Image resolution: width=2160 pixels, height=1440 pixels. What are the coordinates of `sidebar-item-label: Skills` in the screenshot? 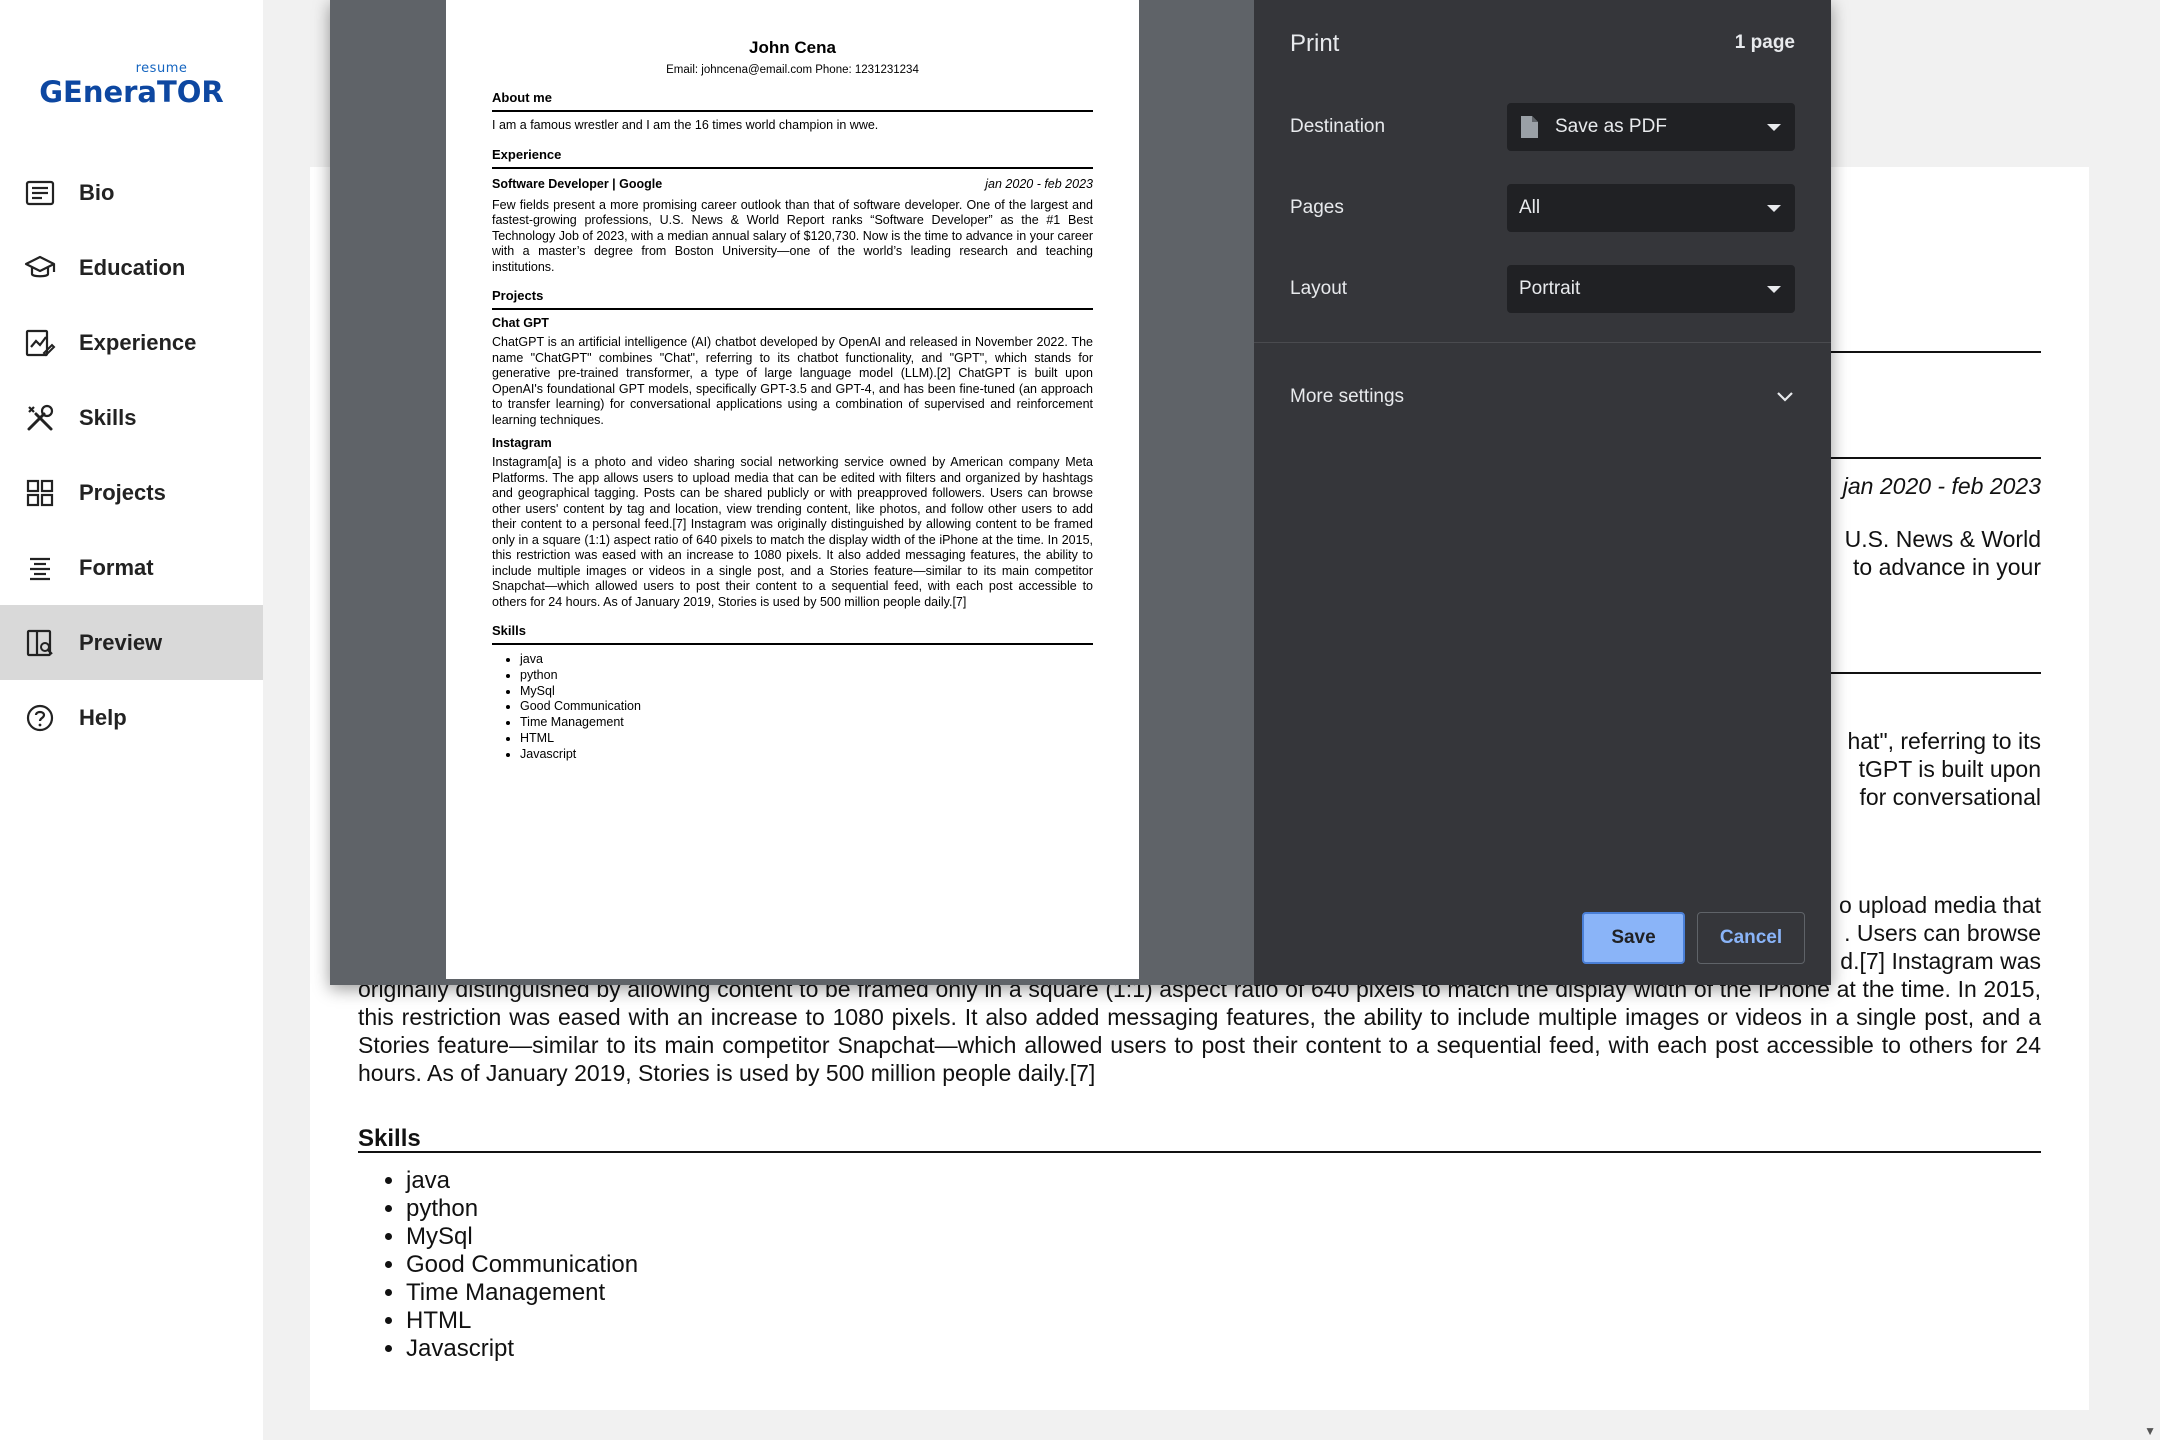 It's located at (108, 417).